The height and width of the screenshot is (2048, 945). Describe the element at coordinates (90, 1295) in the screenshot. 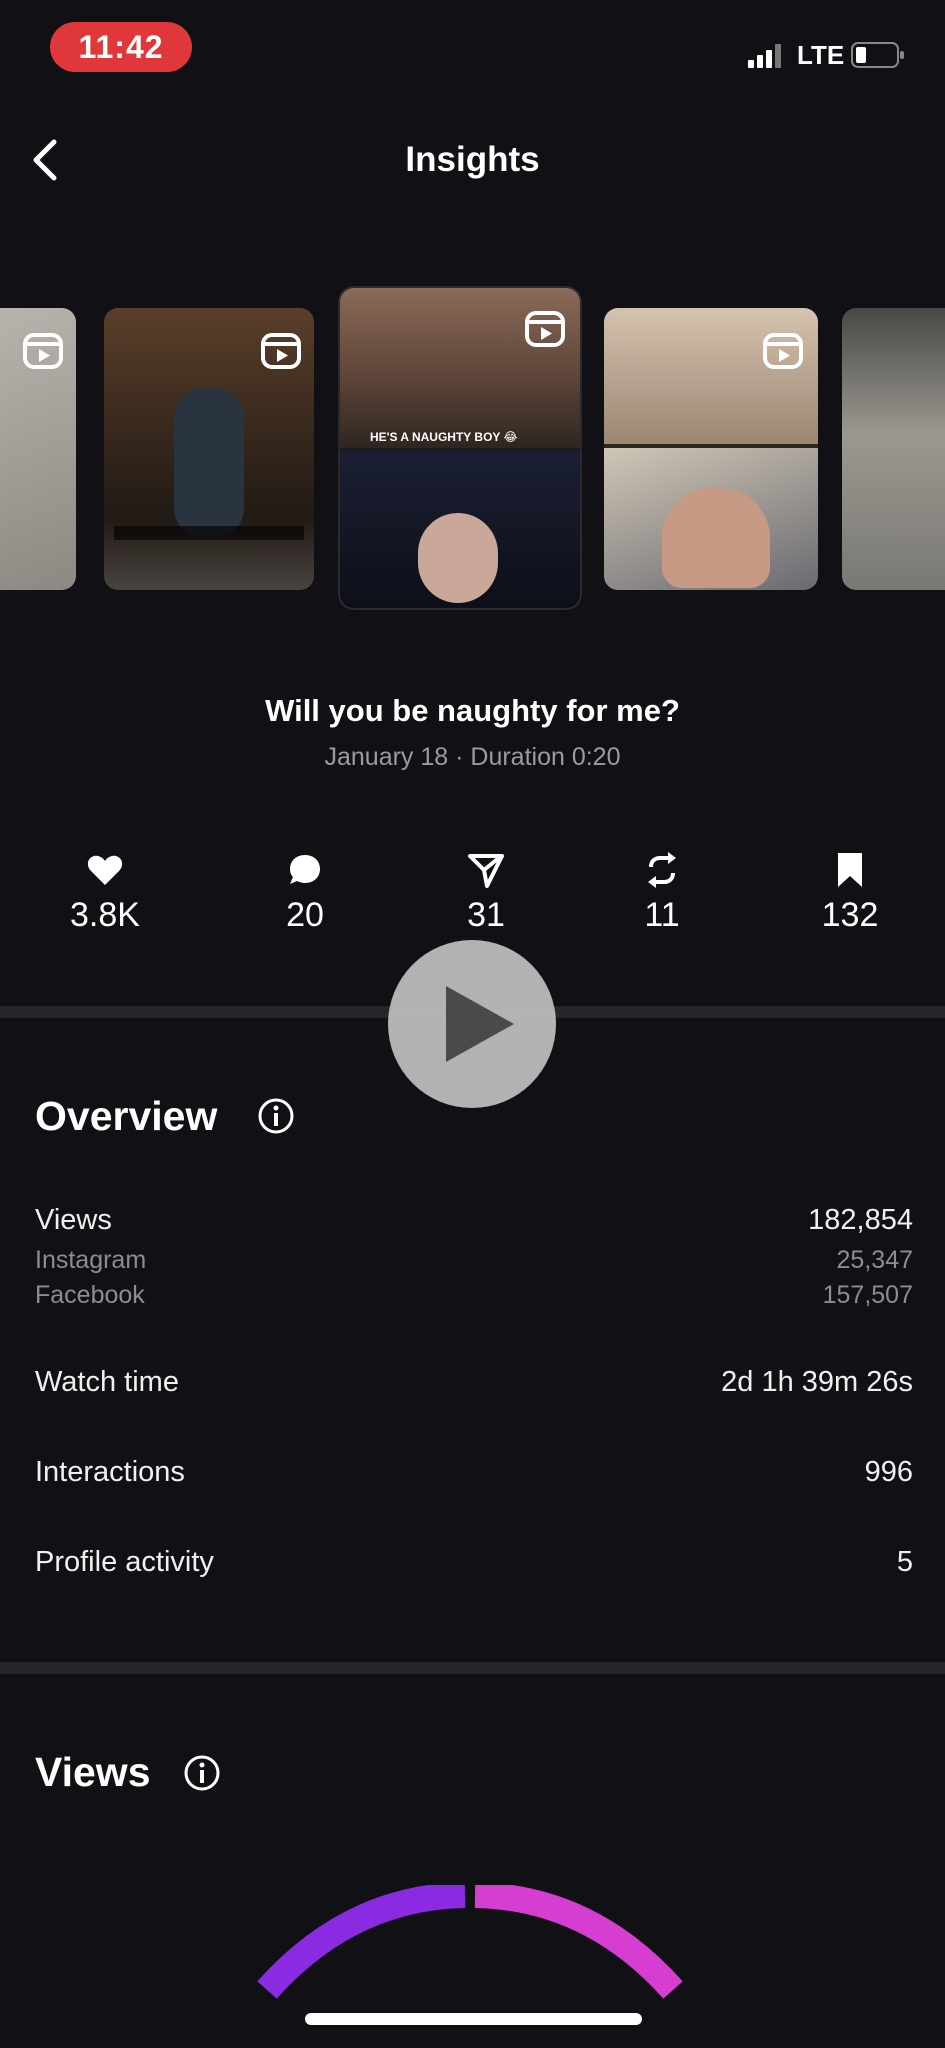

I see `facebook-label: Facebook` at that location.